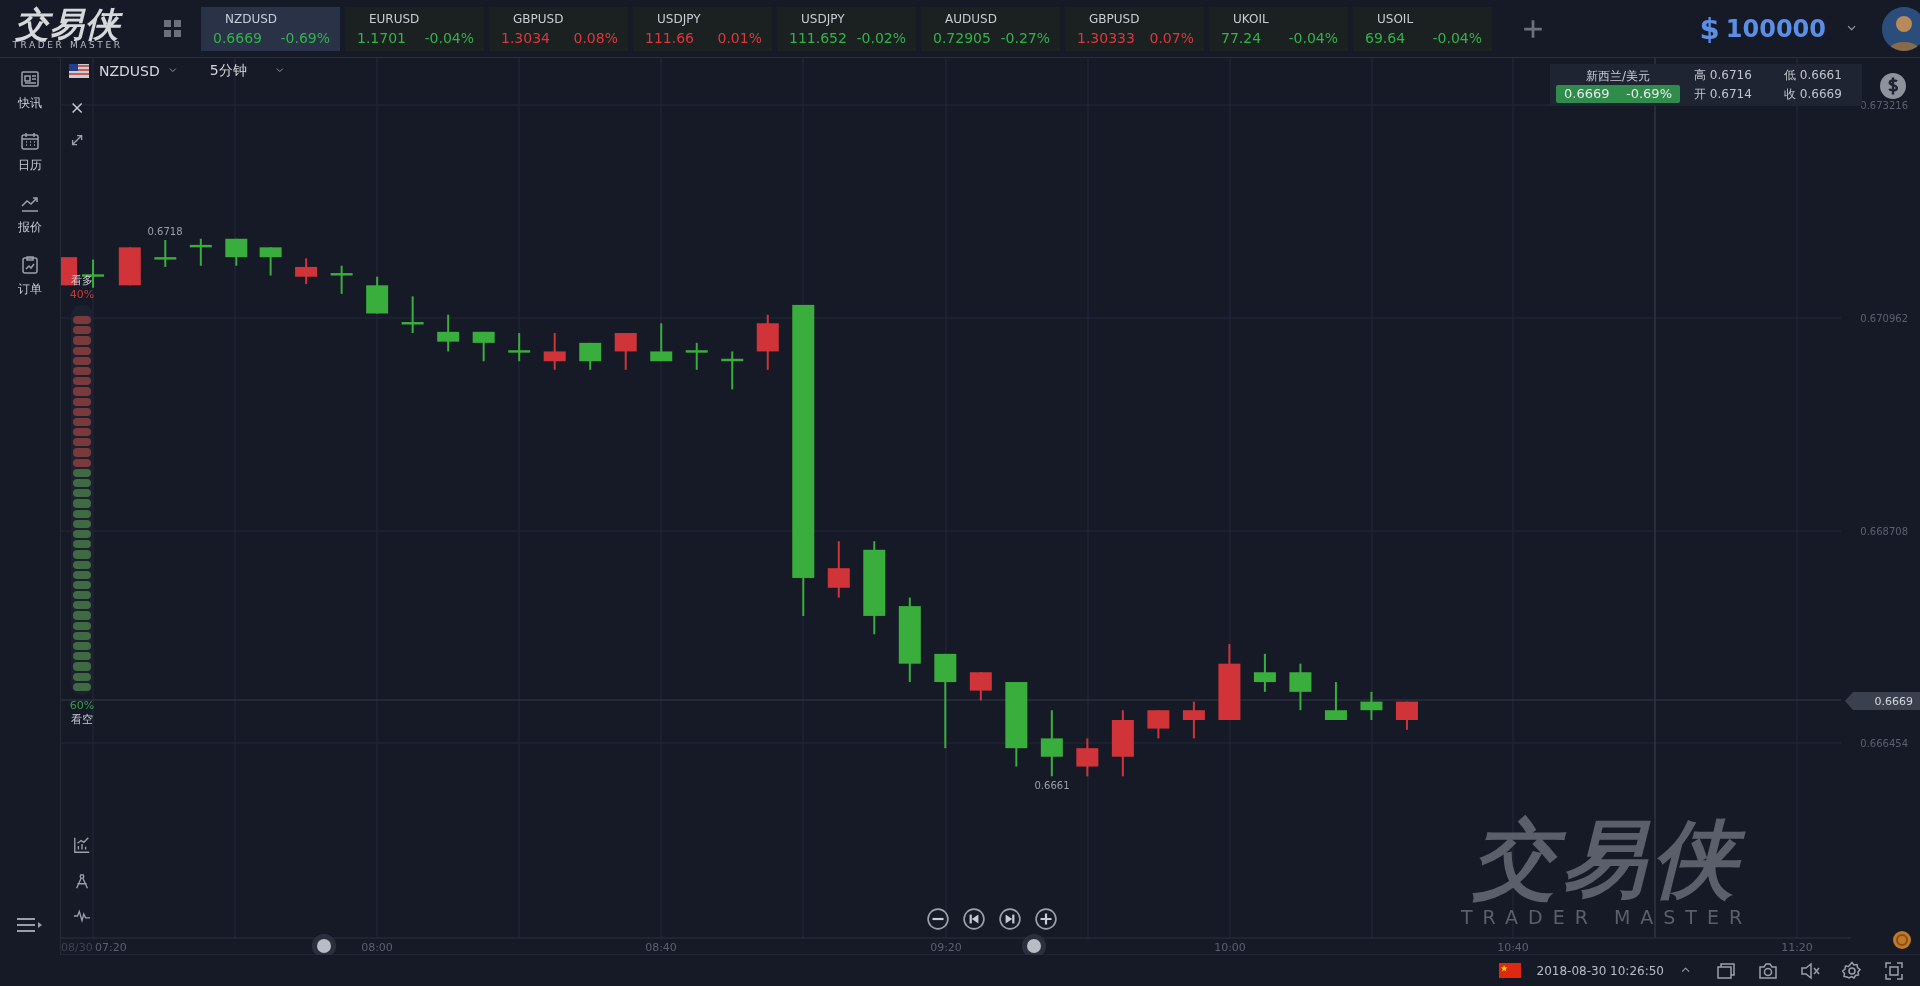 The height and width of the screenshot is (986, 1920). I want to click on mute-icon, so click(1810, 970).